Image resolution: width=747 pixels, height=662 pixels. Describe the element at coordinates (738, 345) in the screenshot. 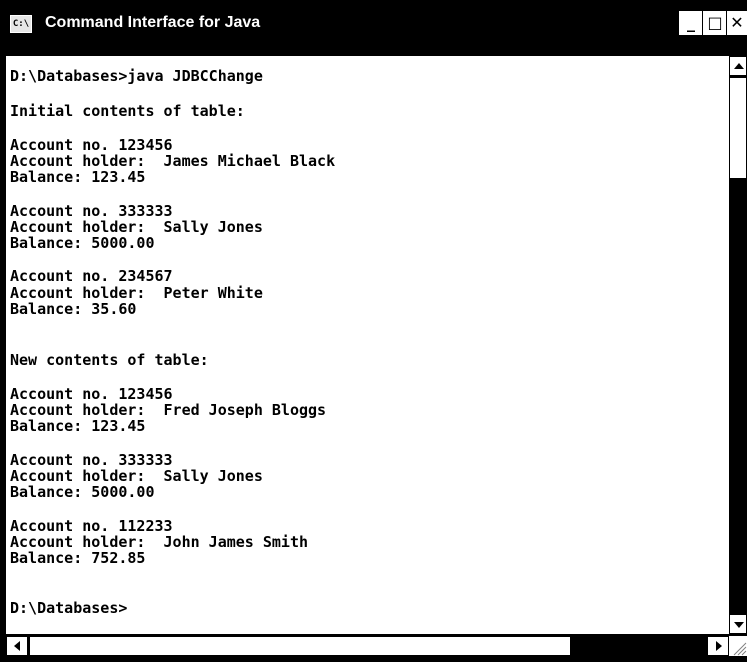

I see `vertical-scrollbar` at that location.